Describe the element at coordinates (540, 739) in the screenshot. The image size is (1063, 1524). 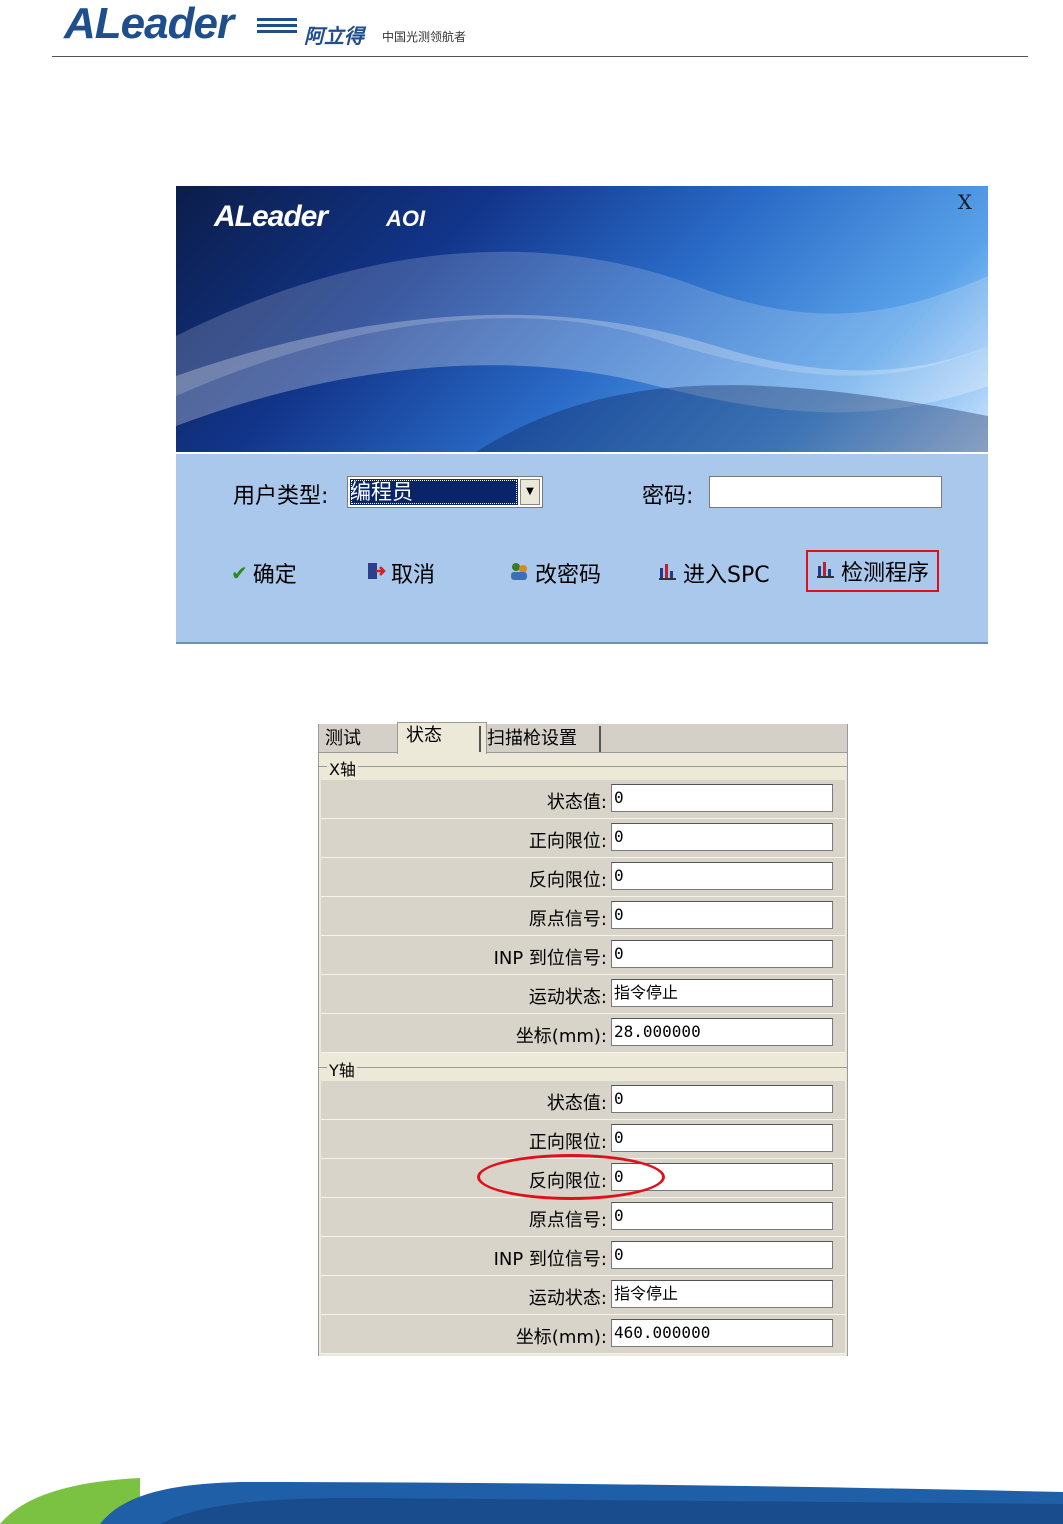
I see `tab-scanner-settings: 扫描枪设置` at that location.